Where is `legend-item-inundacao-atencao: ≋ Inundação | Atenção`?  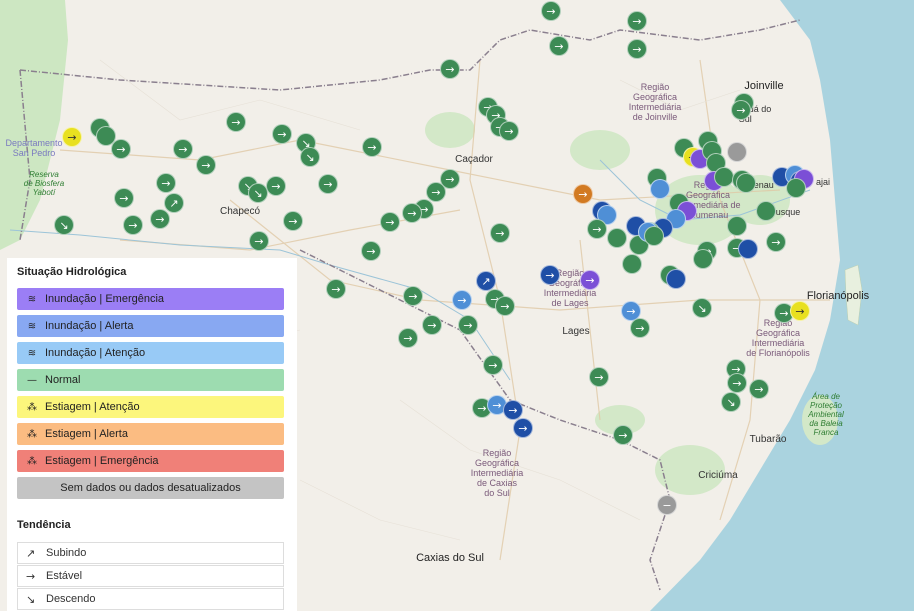
legend-item-inundacao-atencao: ≋ Inundação | Atenção is located at coordinates (150, 353).